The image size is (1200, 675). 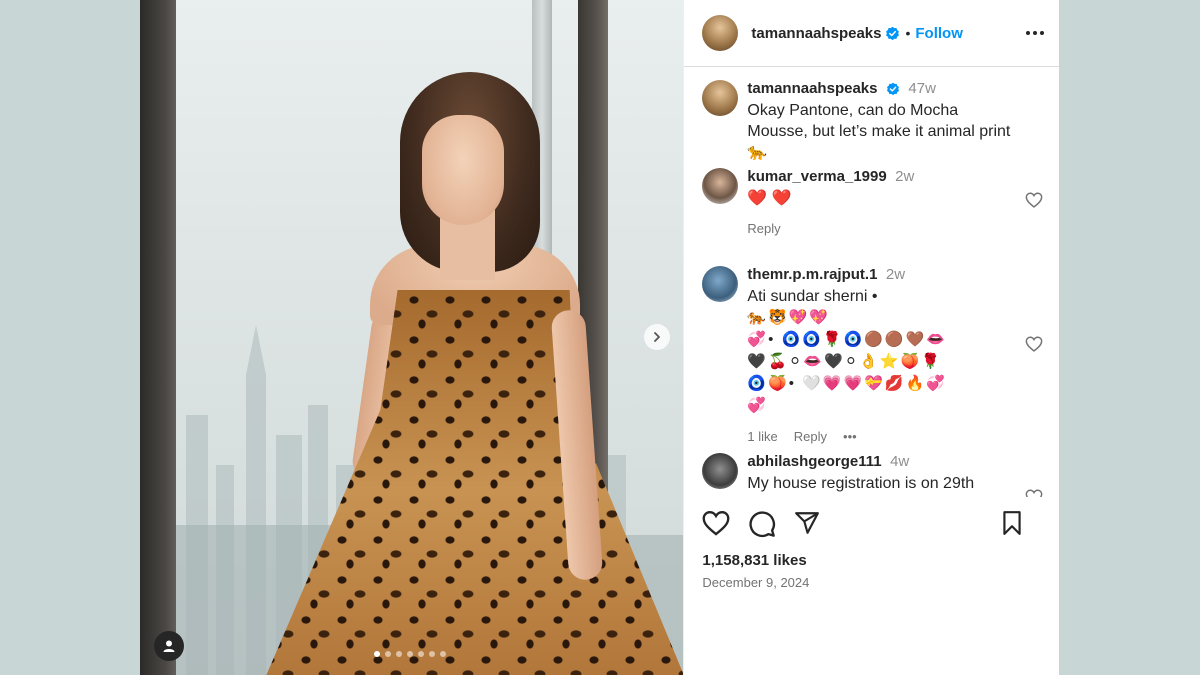 I want to click on comment-time: 4w, so click(x=899, y=461).